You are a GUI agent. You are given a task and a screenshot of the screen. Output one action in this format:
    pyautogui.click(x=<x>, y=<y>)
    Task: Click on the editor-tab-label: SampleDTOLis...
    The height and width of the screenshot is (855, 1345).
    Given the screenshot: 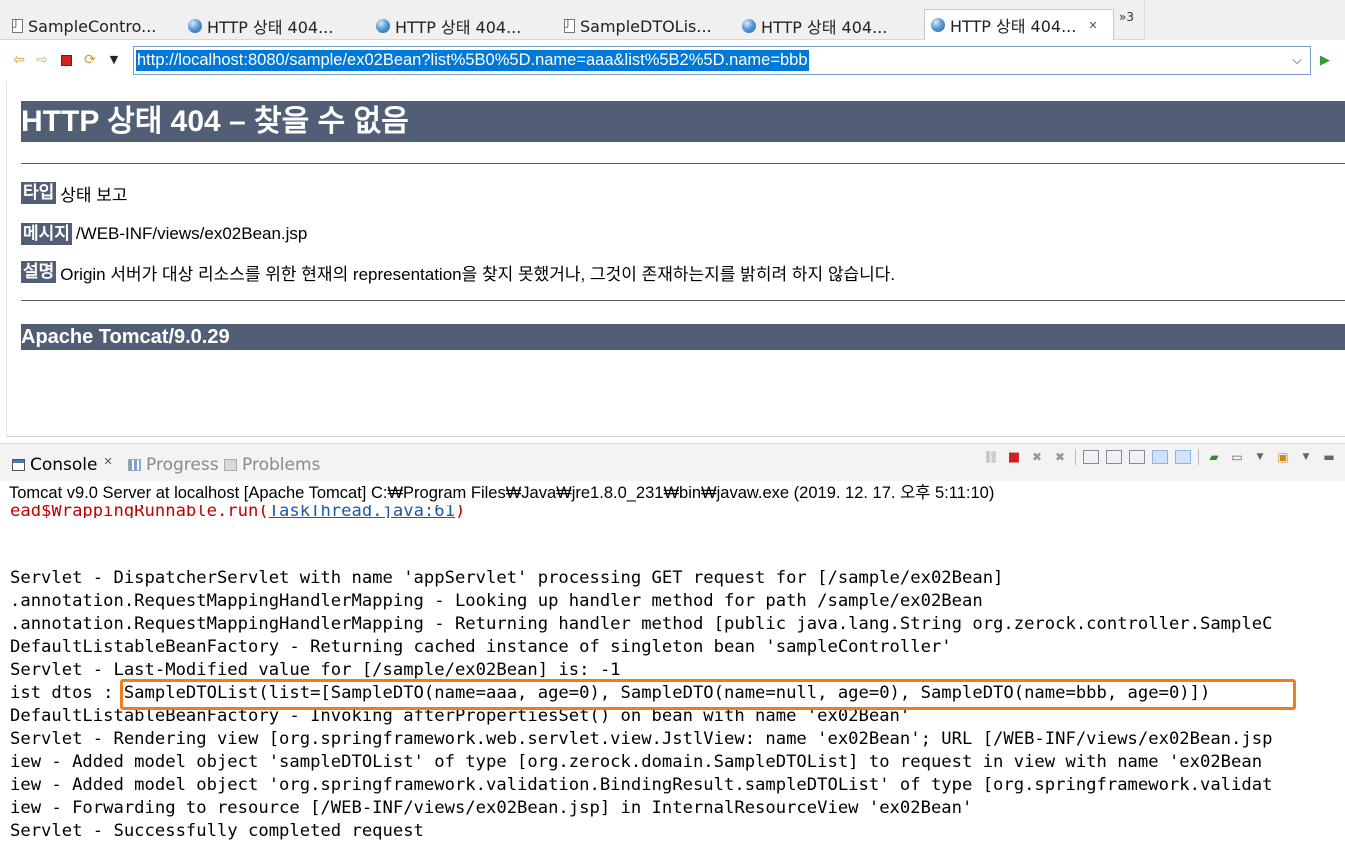 What is the action you would take?
    pyautogui.click(x=646, y=26)
    